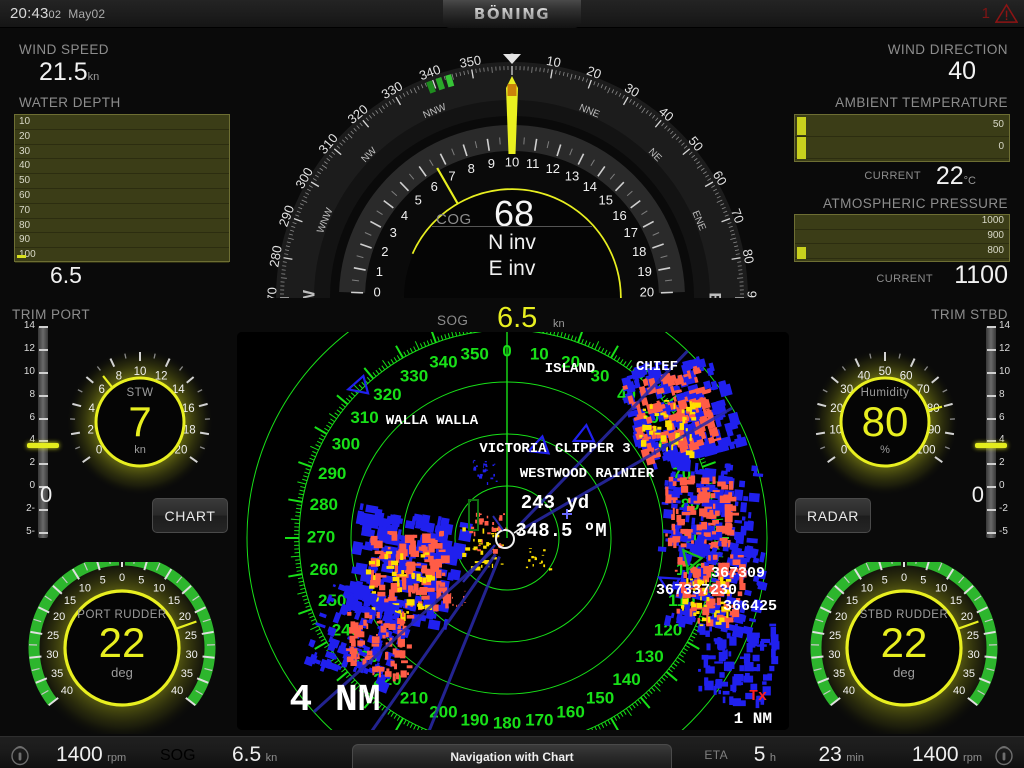 The height and width of the screenshot is (768, 1024). What do you see at coordinates (570, 711) in the screenshot?
I see `svg-text: 160` at bounding box center [570, 711].